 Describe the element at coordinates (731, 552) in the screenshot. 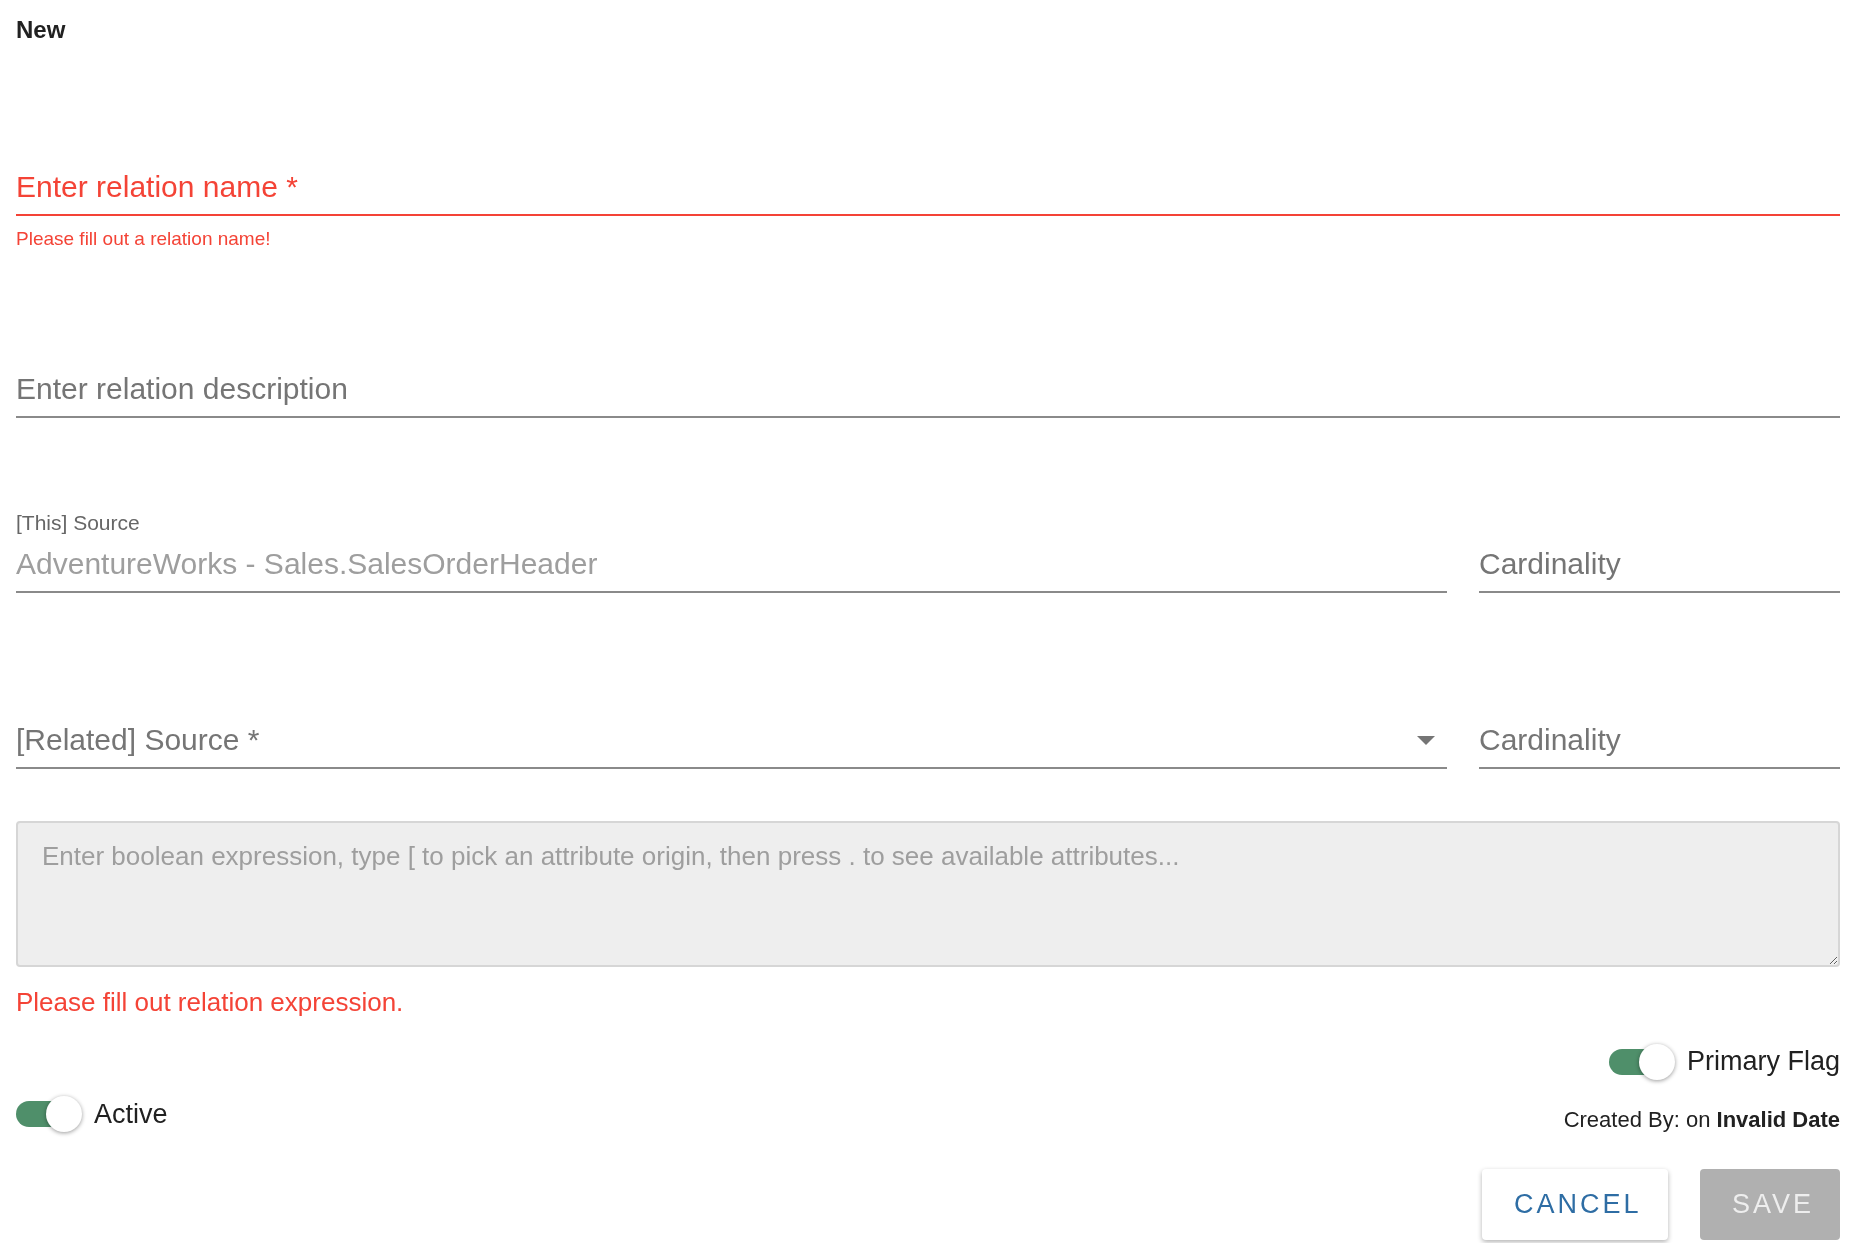

I see `source-field: [This] Source AdventureWorks - Sales.SalesOrderHeader` at that location.